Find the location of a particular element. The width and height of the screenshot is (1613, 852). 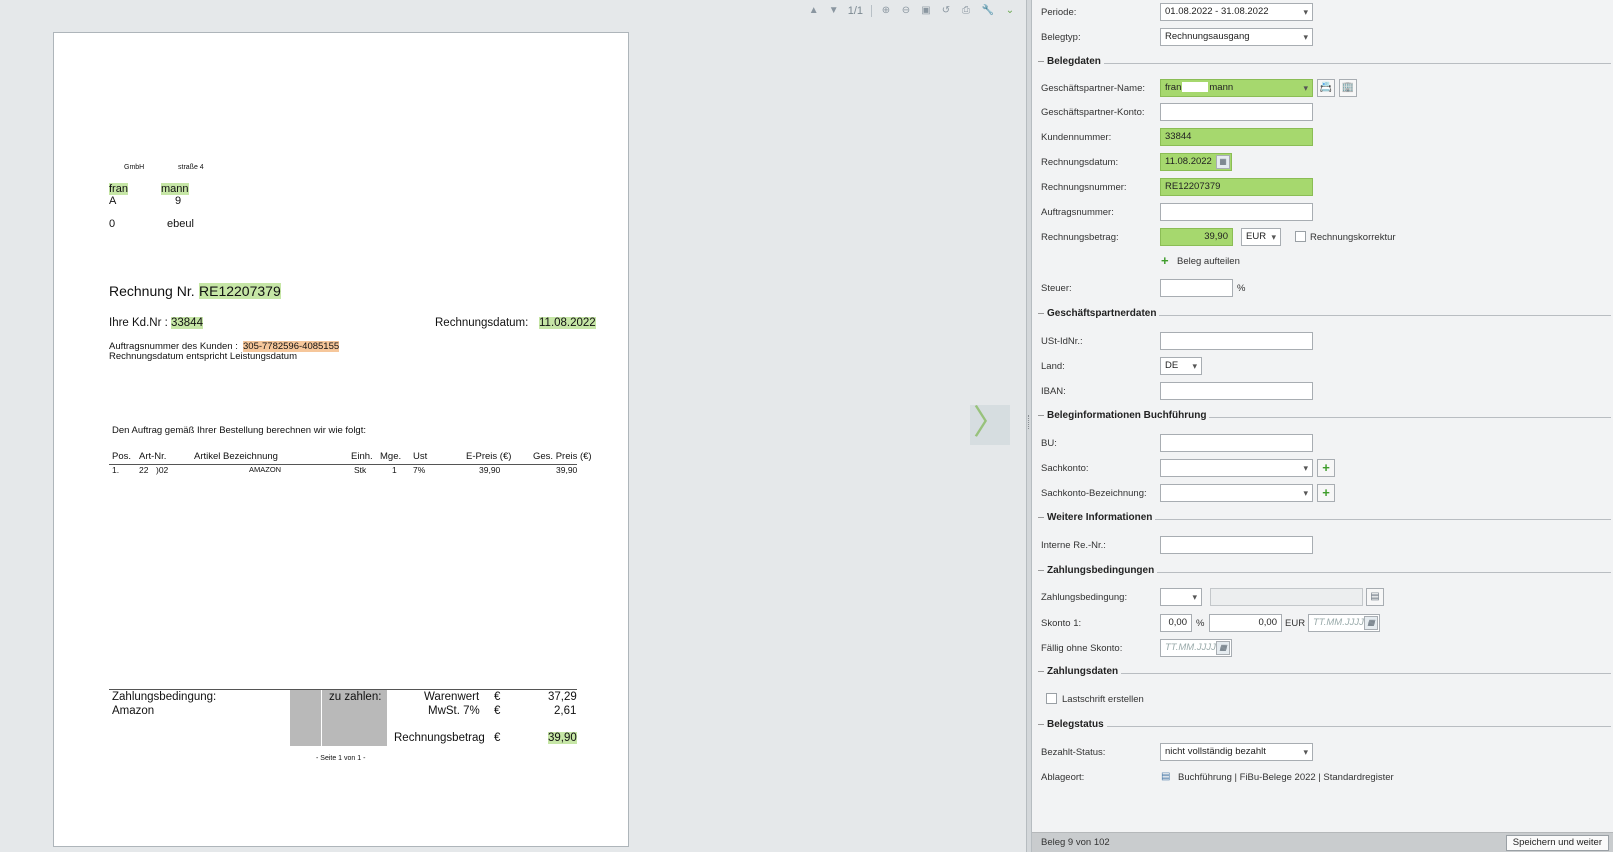

zoom-out-icon: ⊖ is located at coordinates (906, 11).